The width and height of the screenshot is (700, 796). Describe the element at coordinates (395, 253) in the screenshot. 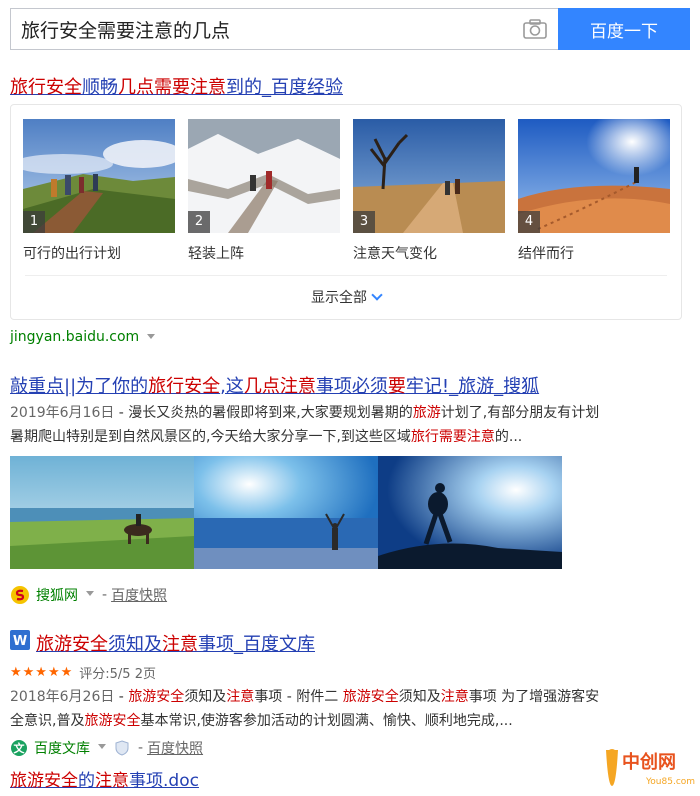

I see `thumbnail-caption: 注意天气变化` at that location.